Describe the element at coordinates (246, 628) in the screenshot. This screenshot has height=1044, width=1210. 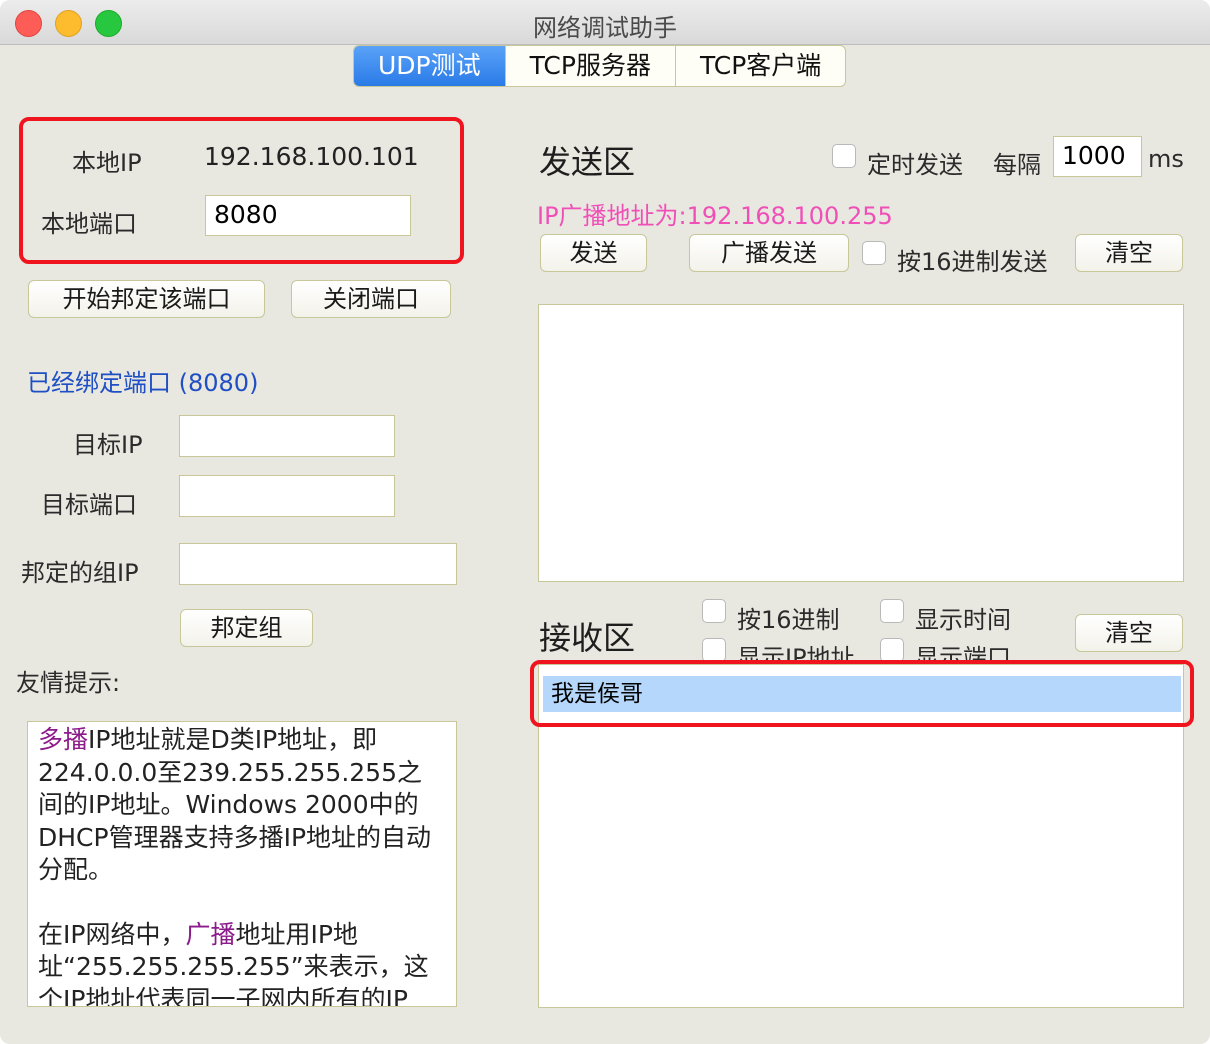
I see `bind-group-button: 邦定组` at that location.